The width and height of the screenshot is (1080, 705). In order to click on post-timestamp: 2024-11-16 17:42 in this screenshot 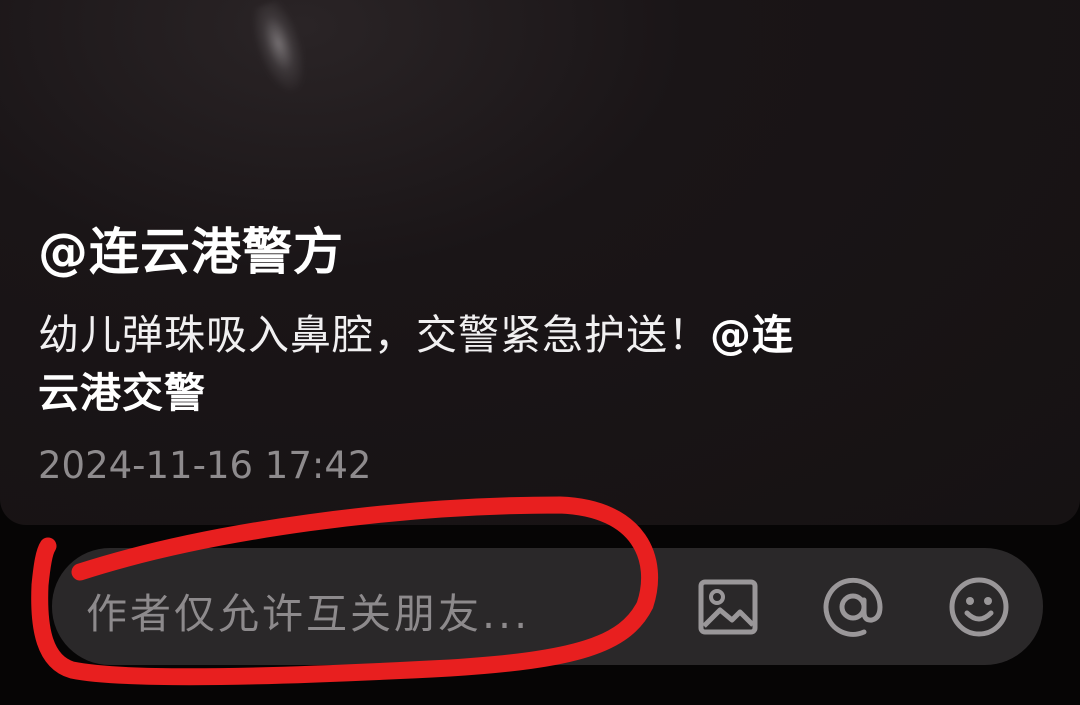, I will do `click(205, 465)`.